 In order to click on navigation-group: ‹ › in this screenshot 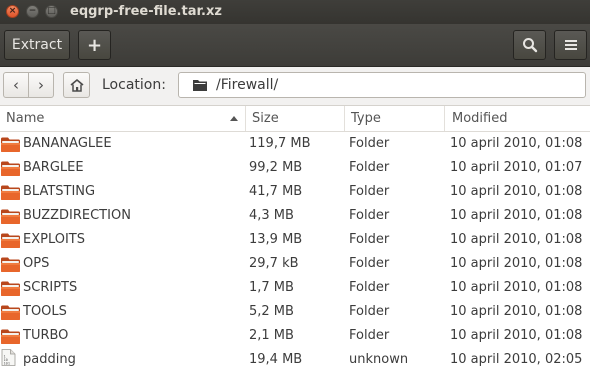, I will do `click(28, 85)`.